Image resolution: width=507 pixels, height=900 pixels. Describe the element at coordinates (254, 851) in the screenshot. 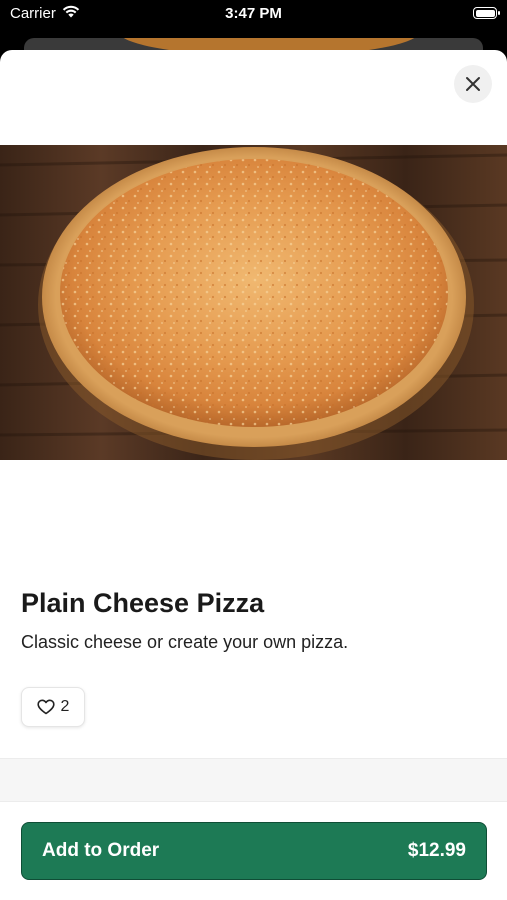

I see `add-to-order-button: Add to Order $12.99` at that location.